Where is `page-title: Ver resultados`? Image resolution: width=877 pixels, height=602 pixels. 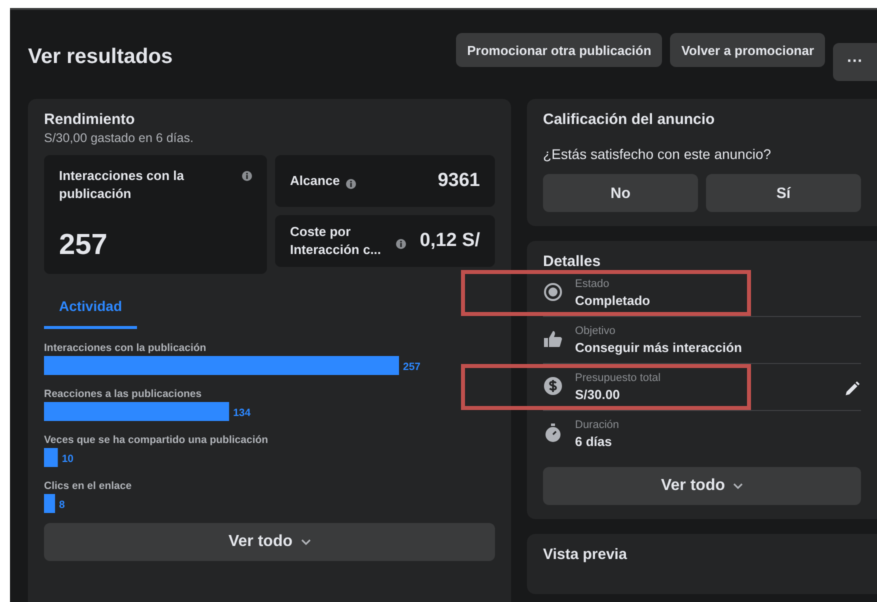
page-title: Ver resultados is located at coordinates (100, 57).